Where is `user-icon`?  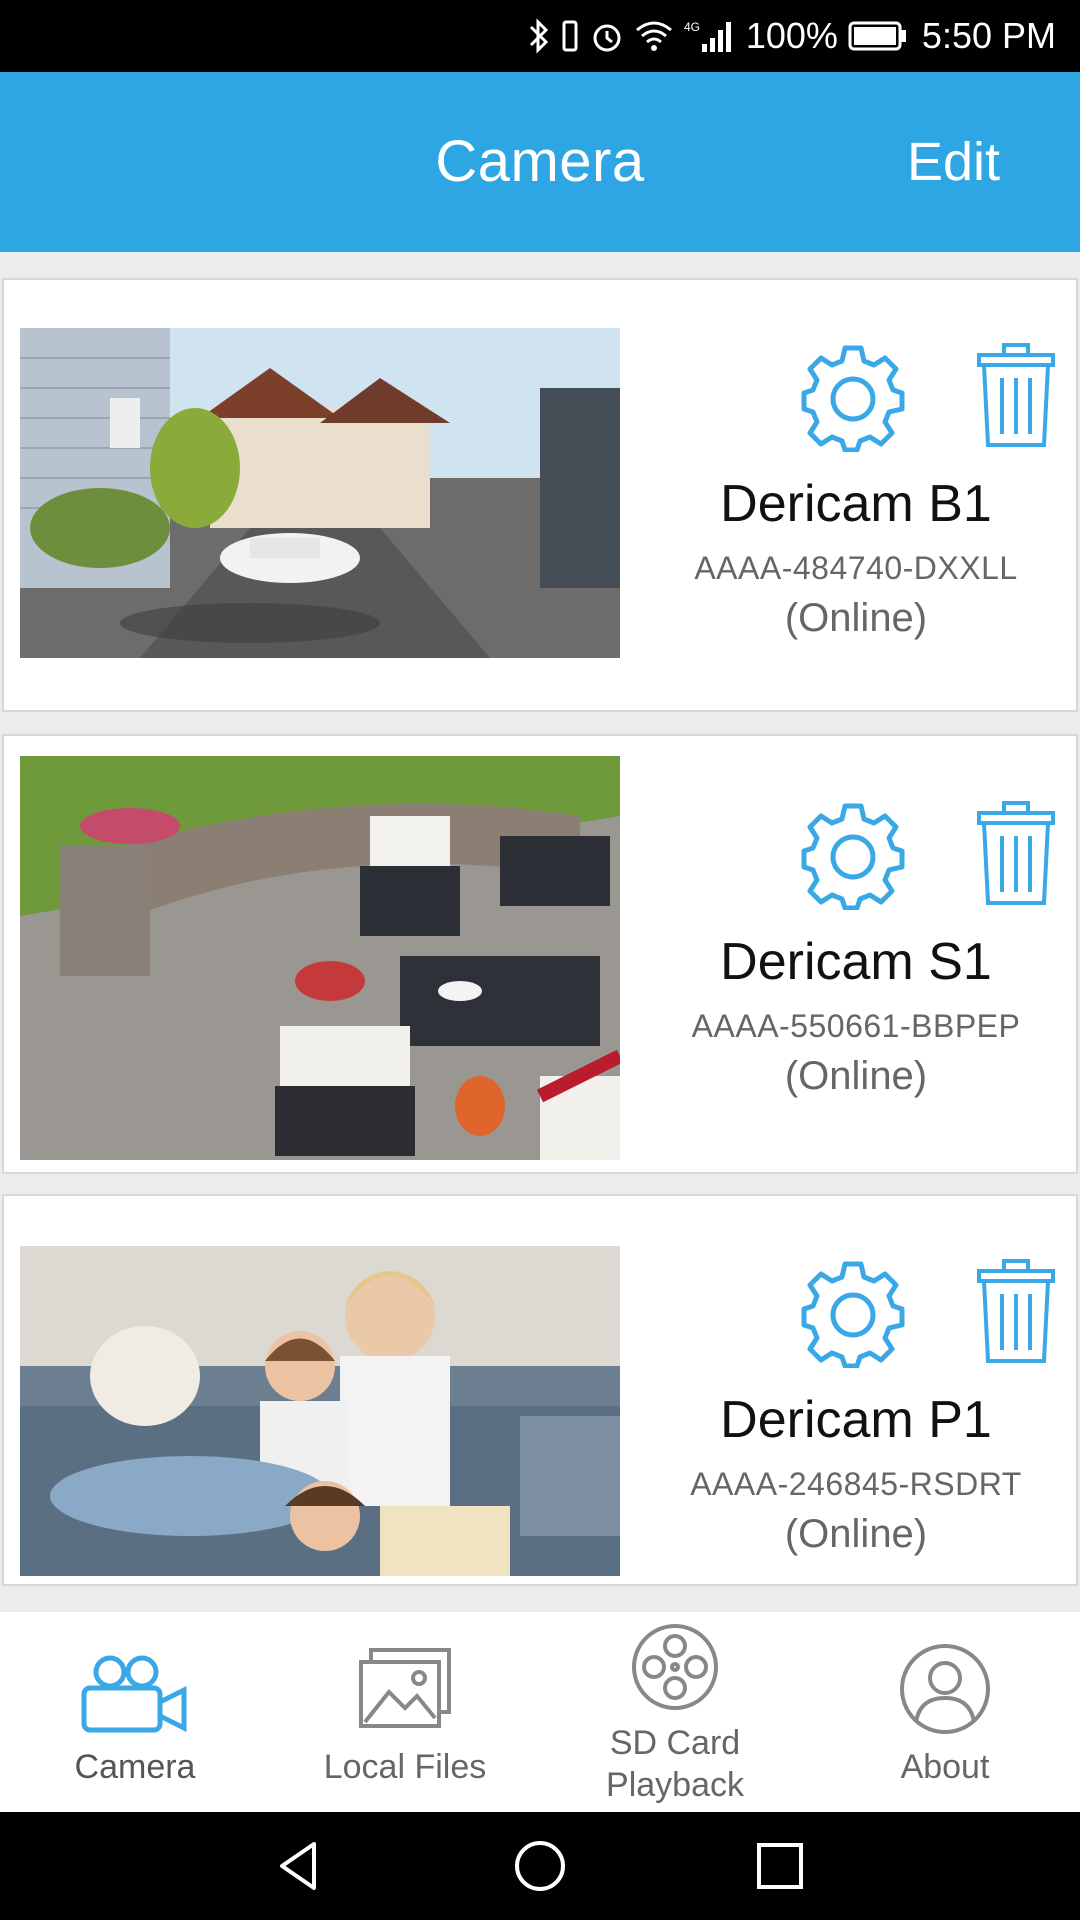
user-icon is located at coordinates (945, 1689).